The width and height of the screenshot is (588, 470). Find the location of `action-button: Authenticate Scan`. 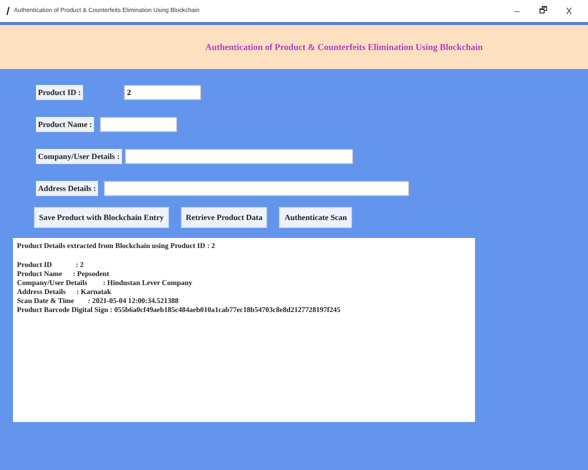

action-button: Authenticate Scan is located at coordinates (315, 217).